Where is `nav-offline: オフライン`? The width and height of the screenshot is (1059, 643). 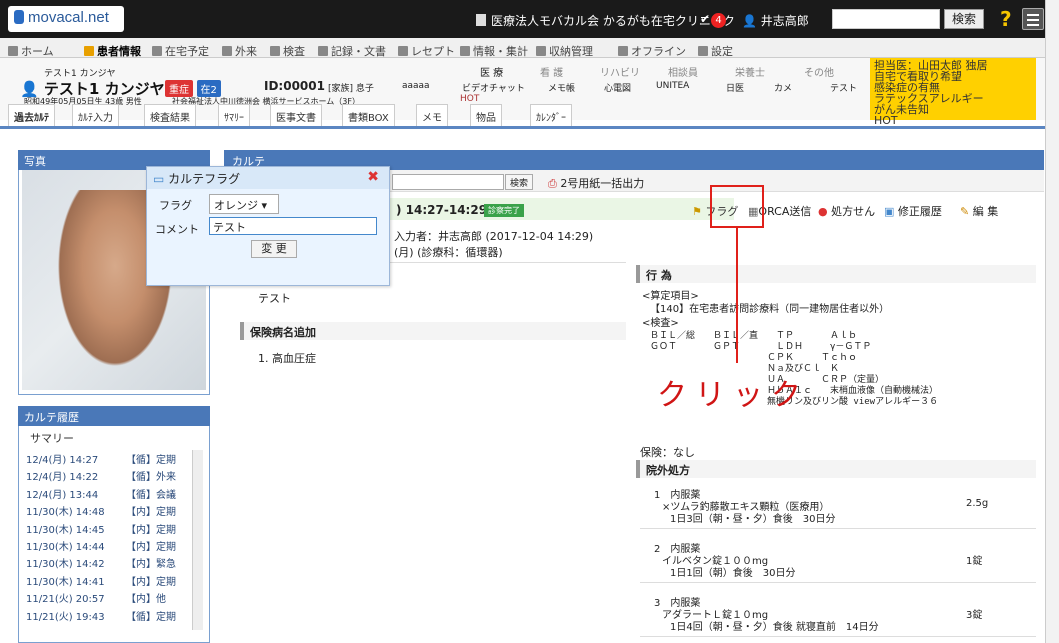 nav-offline: オフライン is located at coordinates (652, 51).